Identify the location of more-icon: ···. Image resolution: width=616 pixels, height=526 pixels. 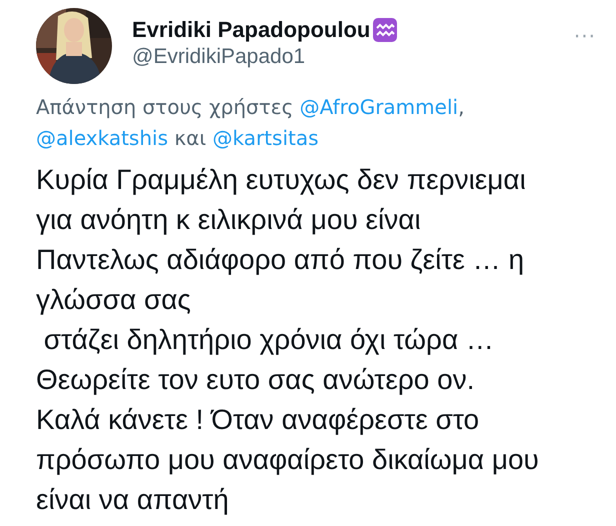
(585, 36).